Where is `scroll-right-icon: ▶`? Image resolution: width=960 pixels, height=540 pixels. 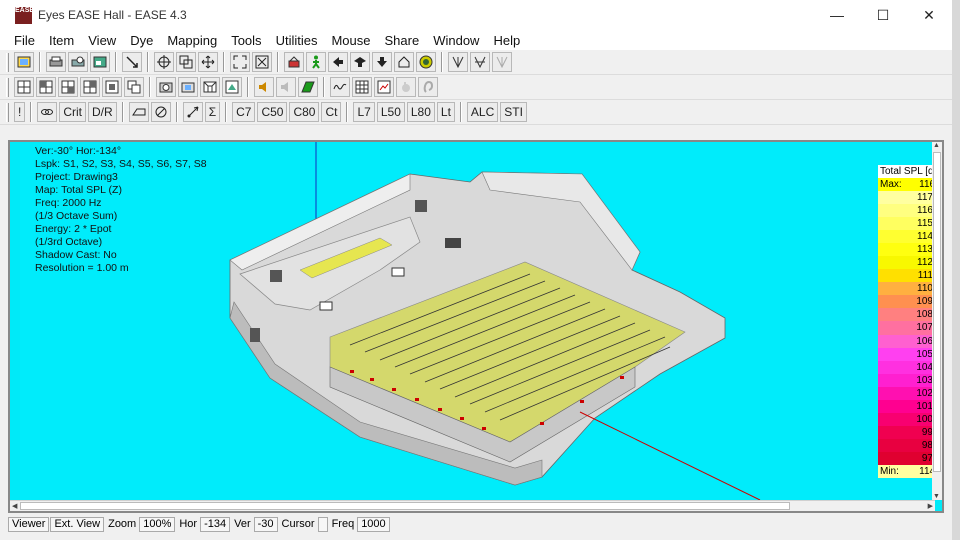
scroll-right-icon: ▶ is located at coordinates (930, 506).